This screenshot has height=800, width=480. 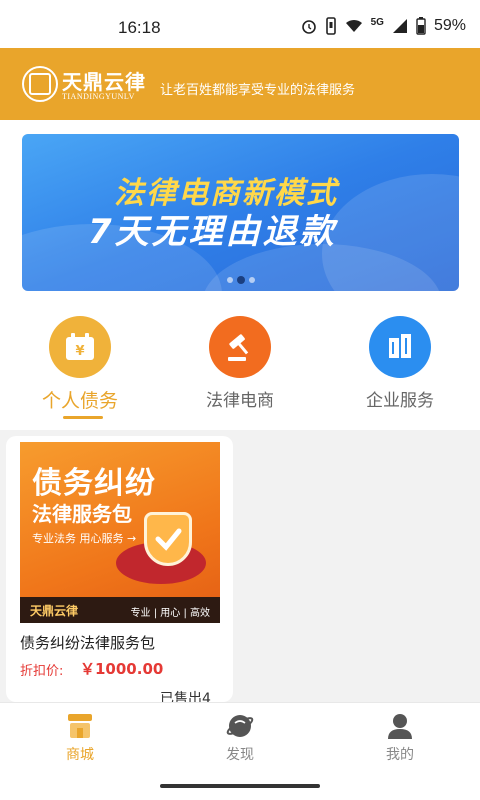 I want to click on category-label: 个人债务, so click(x=79, y=401).